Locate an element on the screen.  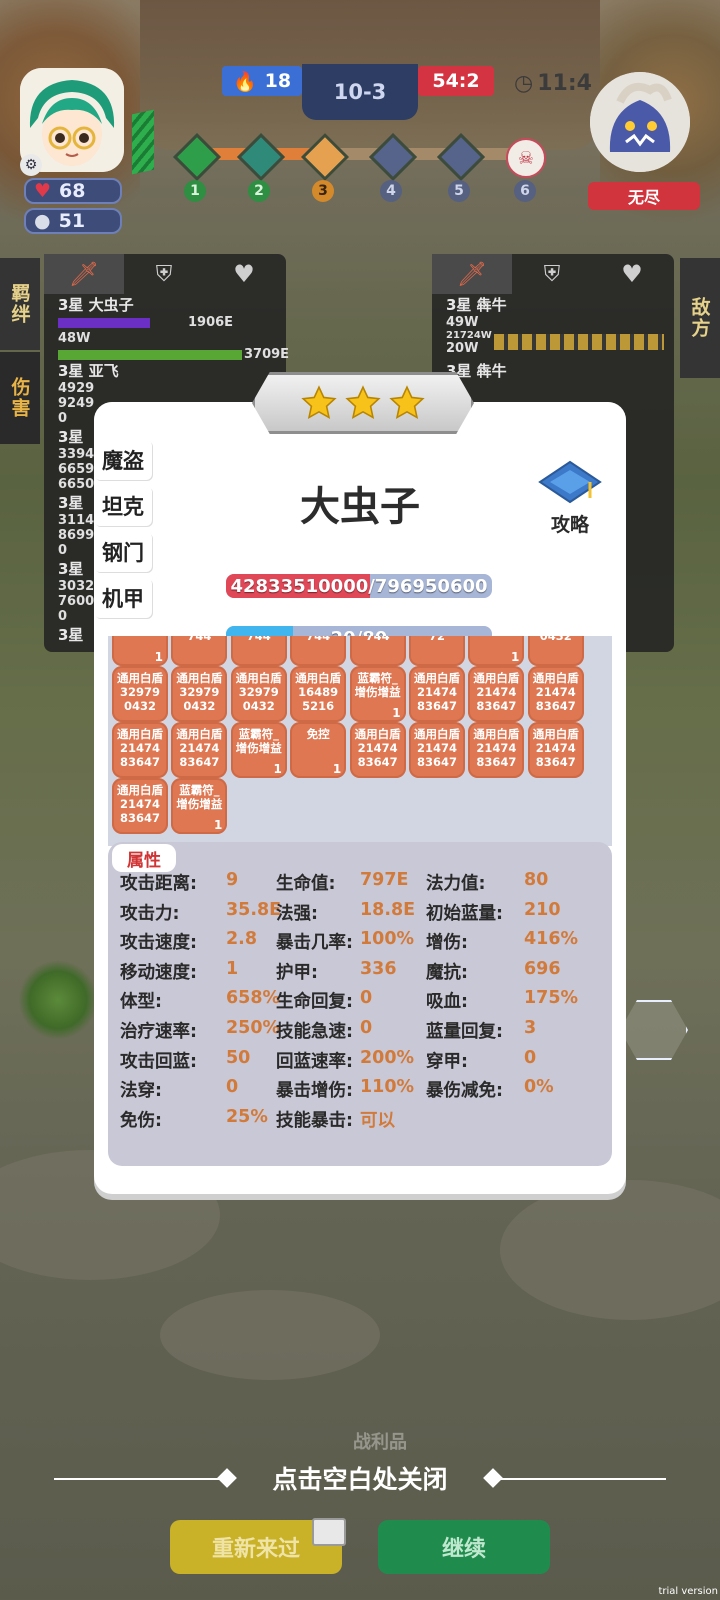
attribute-item: 回蓝速率: 200% is located at coordinates (345, 1060).